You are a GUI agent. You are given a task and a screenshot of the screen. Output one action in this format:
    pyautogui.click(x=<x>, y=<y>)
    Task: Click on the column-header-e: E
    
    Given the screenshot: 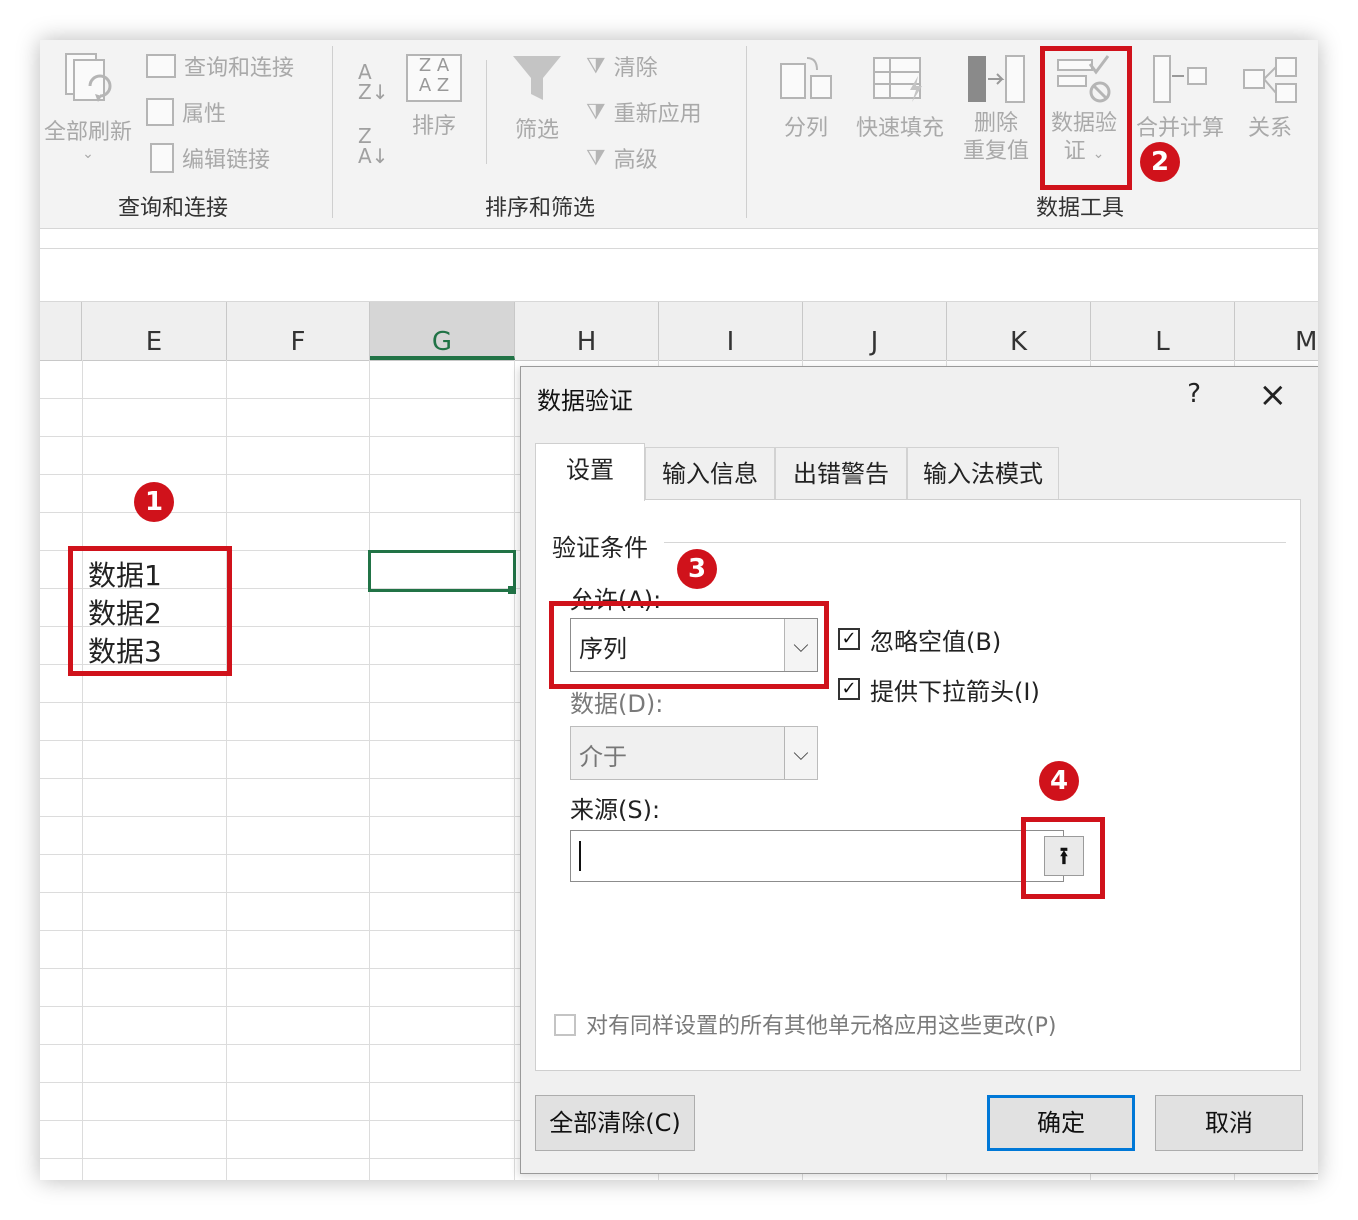 What is the action you would take?
    pyautogui.click(x=154, y=331)
    